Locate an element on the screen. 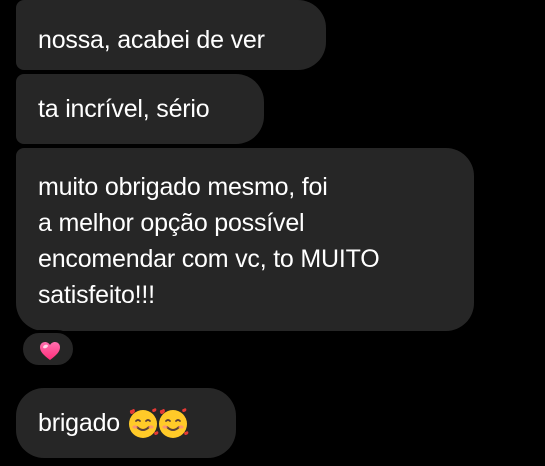 The image size is (545, 466). message-text-line: a melhor opção possível is located at coordinates (171, 223).